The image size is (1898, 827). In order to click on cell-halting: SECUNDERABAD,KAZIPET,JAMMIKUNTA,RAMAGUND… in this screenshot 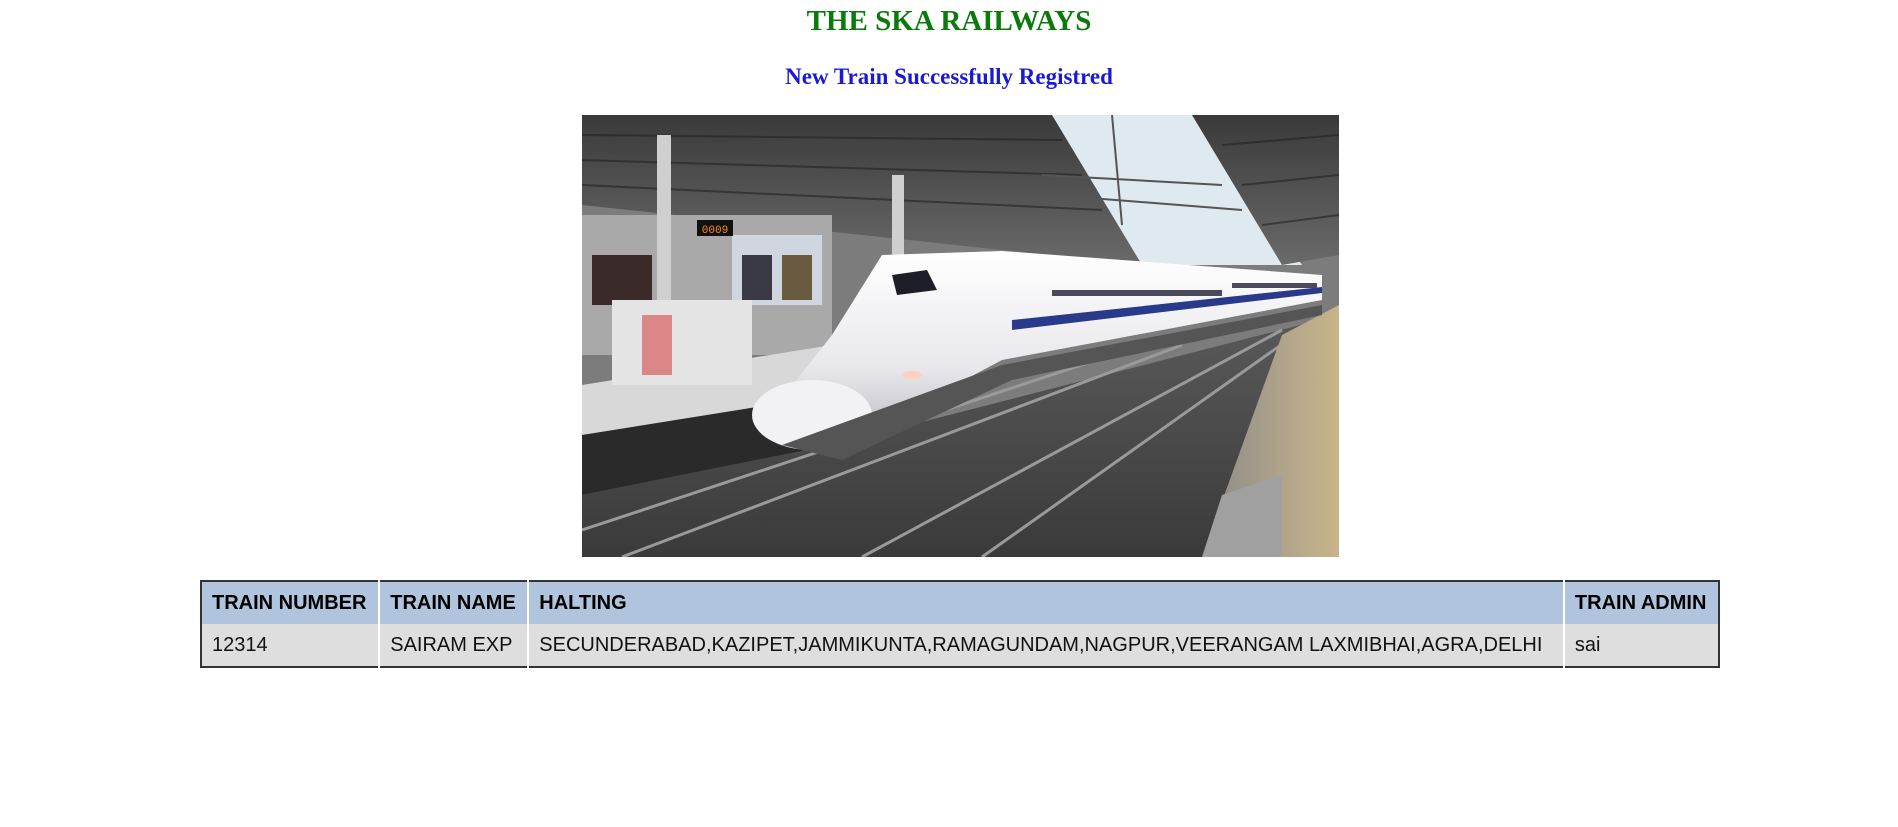, I will do `click(1046, 645)`.